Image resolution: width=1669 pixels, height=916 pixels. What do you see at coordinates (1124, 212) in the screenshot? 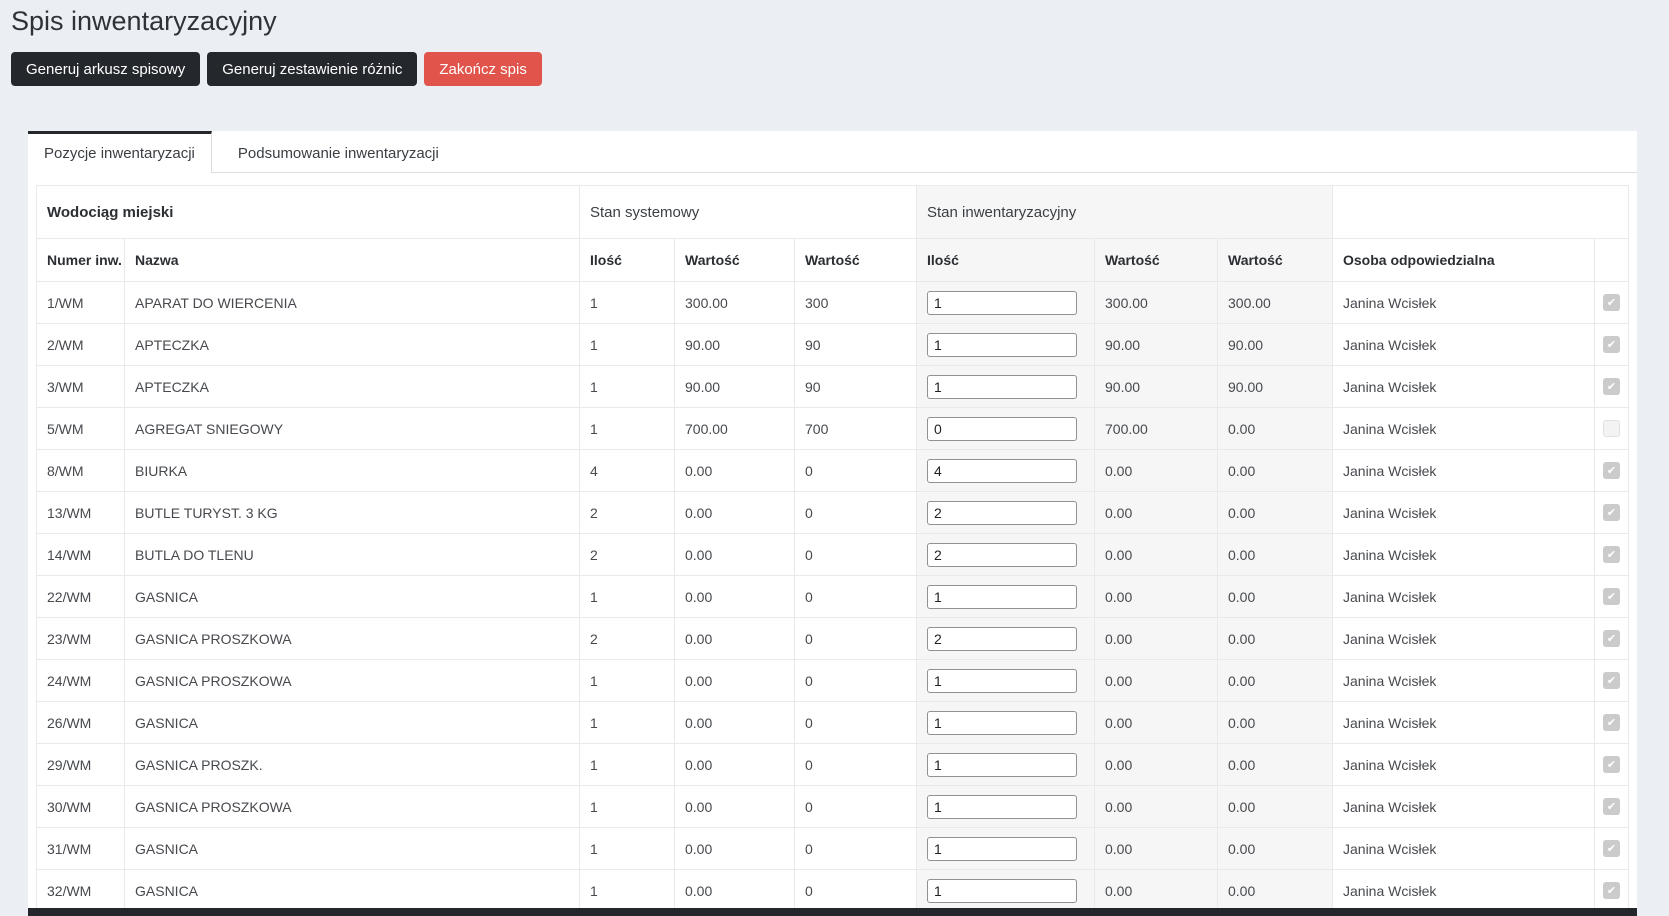
I see `group-header-inventory-state: Stan inwentaryzacyjny` at bounding box center [1124, 212].